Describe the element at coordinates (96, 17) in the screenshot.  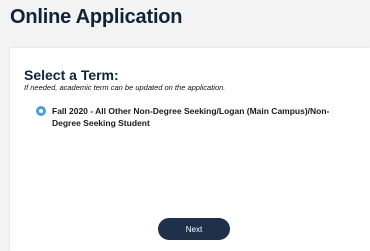
I see `page-title: Online Application` at that location.